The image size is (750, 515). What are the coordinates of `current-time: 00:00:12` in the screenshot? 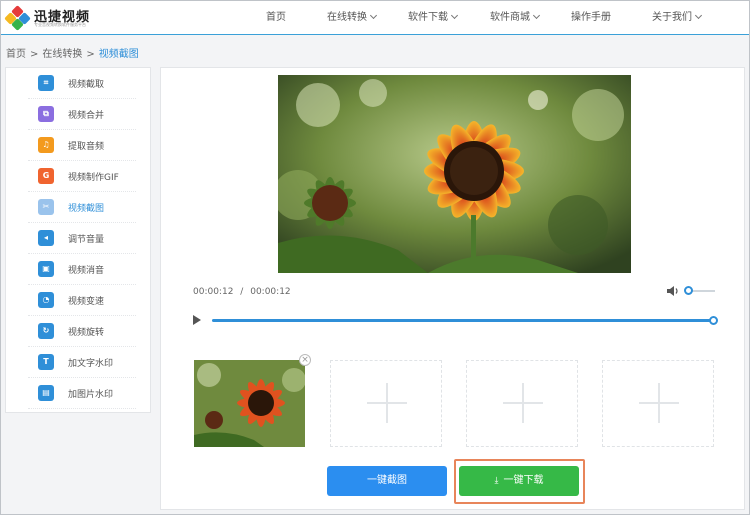 It's located at (213, 292).